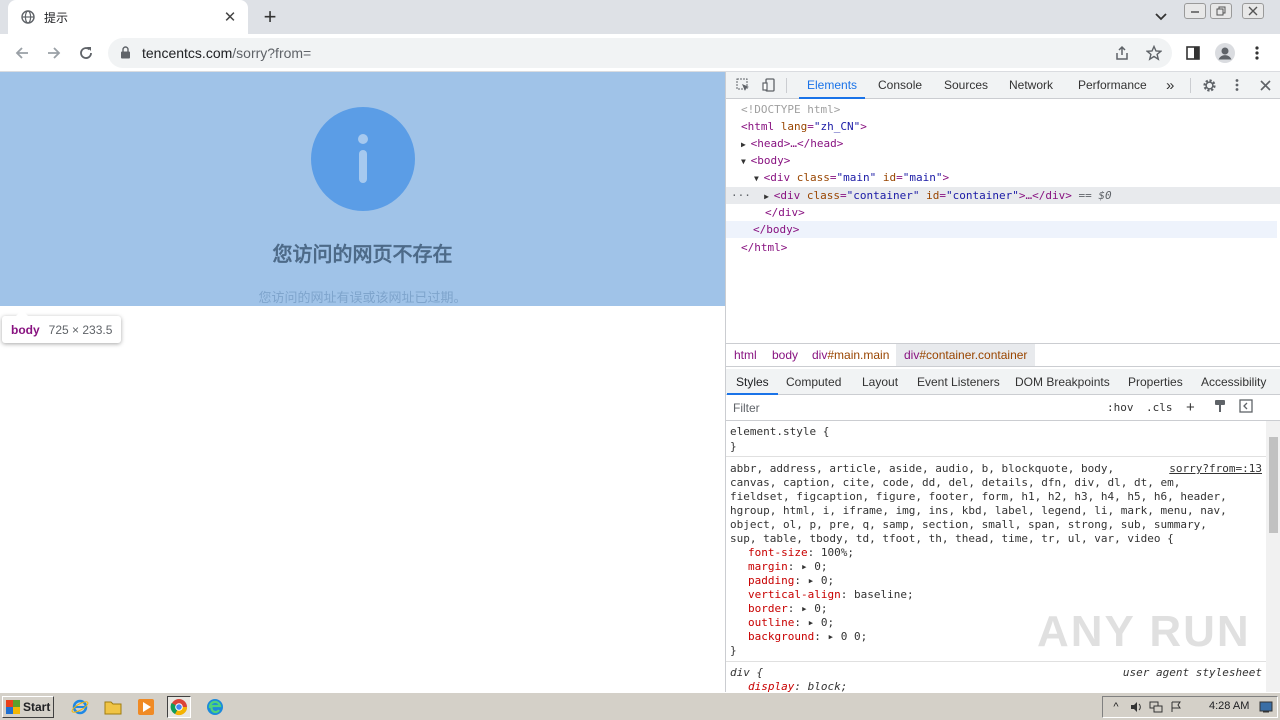  Describe the element at coordinates (1209, 85) in the screenshot. I see `settings-gear-icon` at that location.